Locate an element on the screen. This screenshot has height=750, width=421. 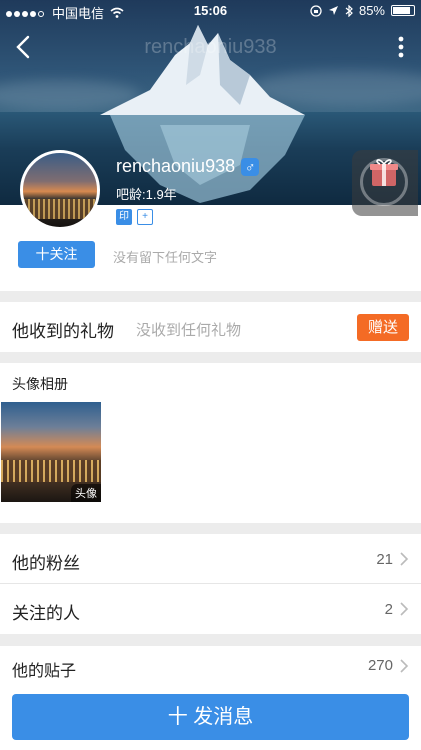
gift-button is located at coordinates (385, 183).